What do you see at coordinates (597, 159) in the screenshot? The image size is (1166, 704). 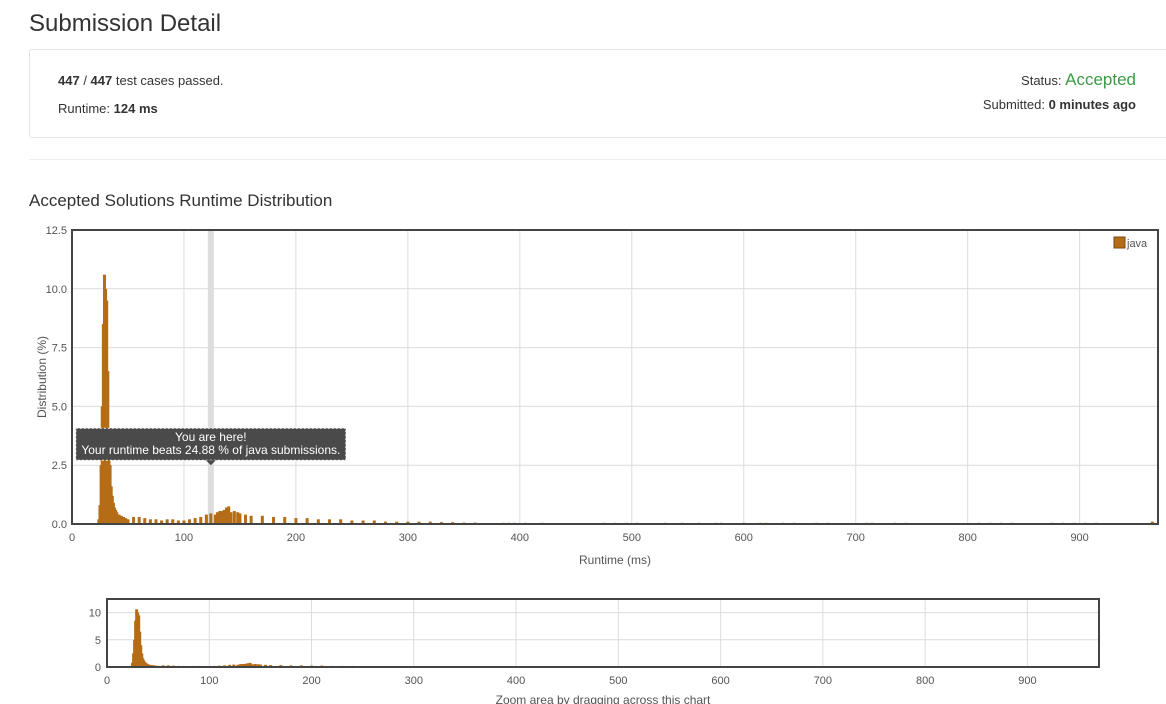 I see `section-divider` at bounding box center [597, 159].